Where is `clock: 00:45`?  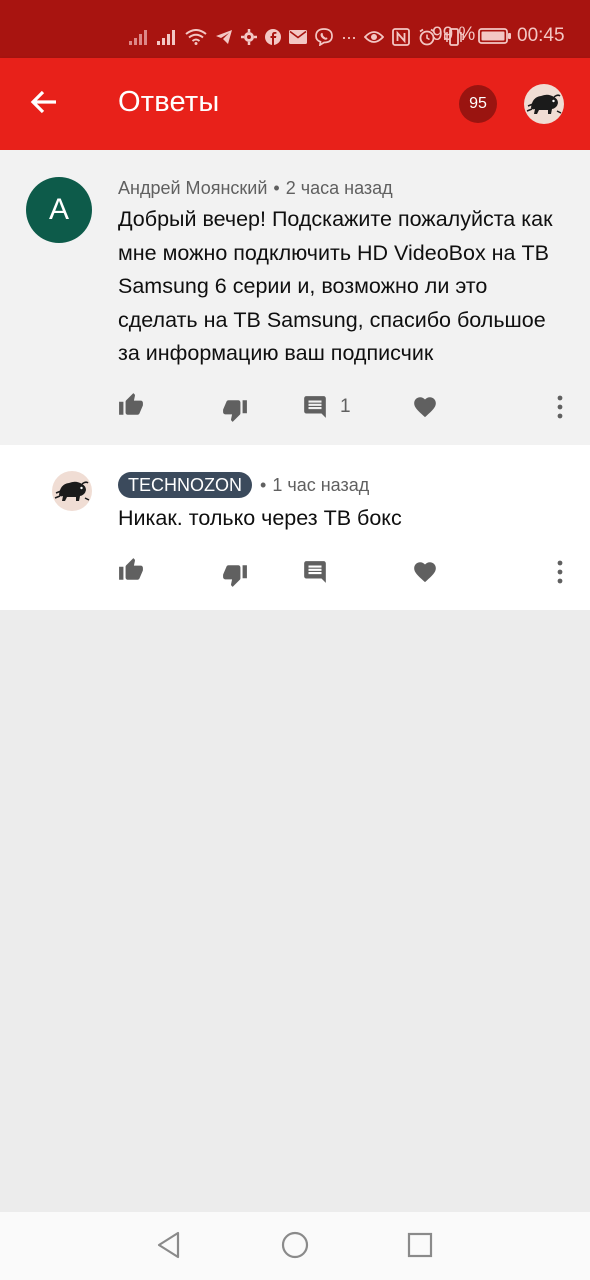 clock: 00:45 is located at coordinates (541, 35).